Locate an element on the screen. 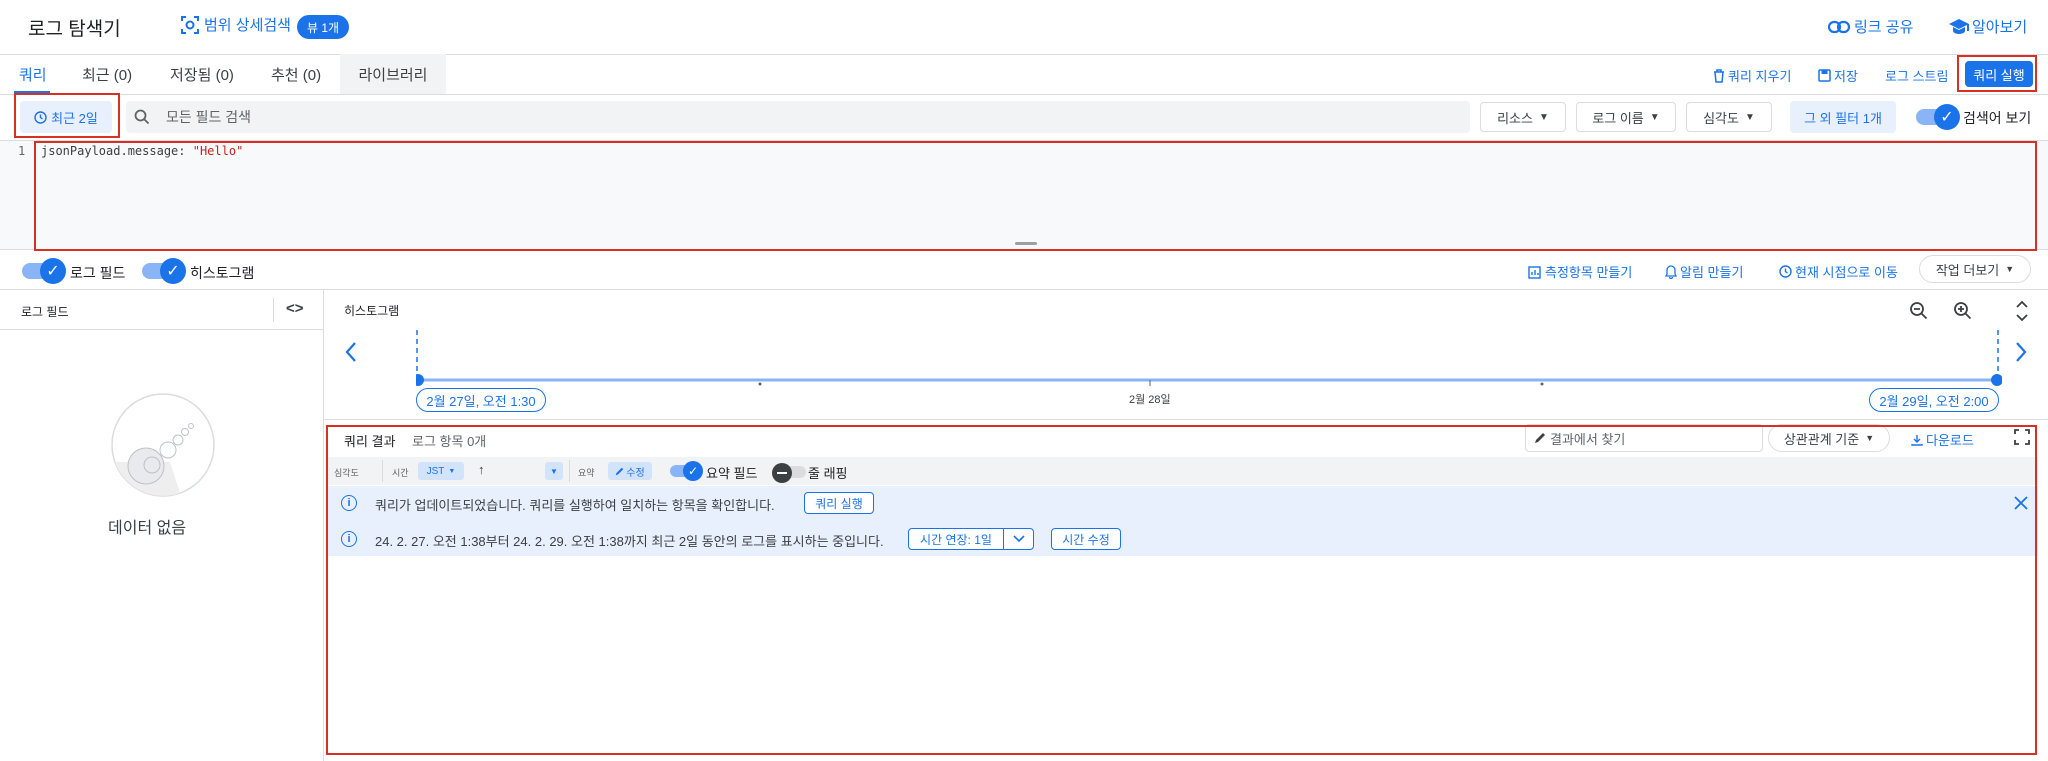 Image resolution: width=2048 pixels, height=761 pixels. search-all-fields-input: 모든 필드 검색 is located at coordinates (798, 117).